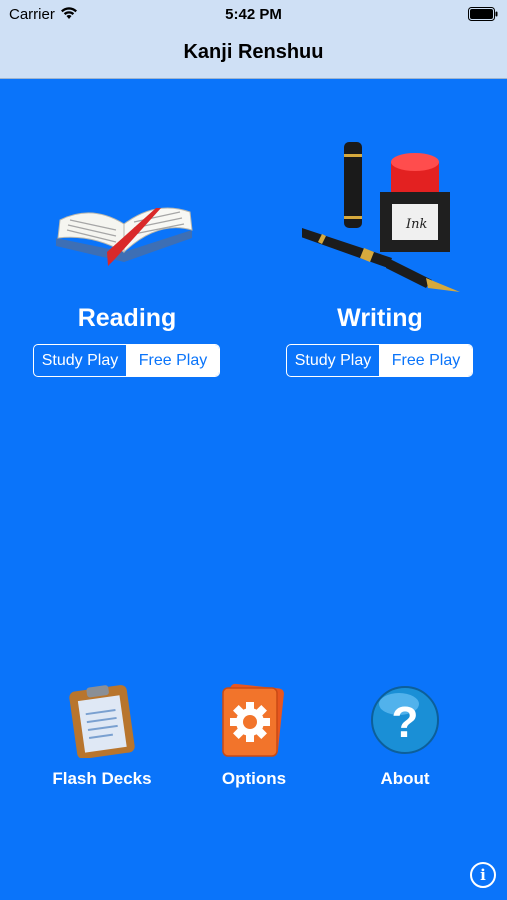  Describe the element at coordinates (382, 217) in the screenshot. I see `pen-and-ink-icon: Ink` at that location.